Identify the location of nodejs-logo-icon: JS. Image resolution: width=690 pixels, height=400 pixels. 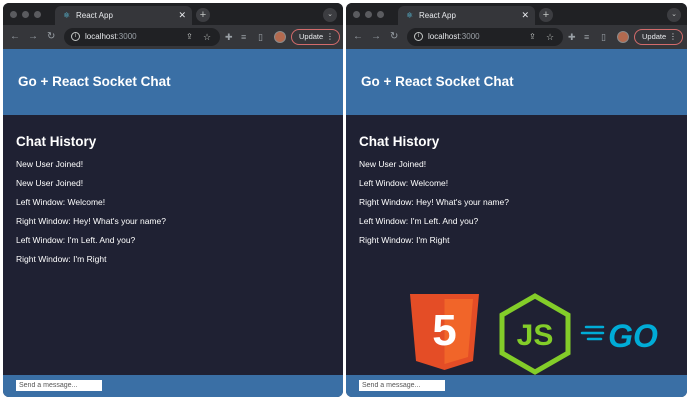
(535, 334).